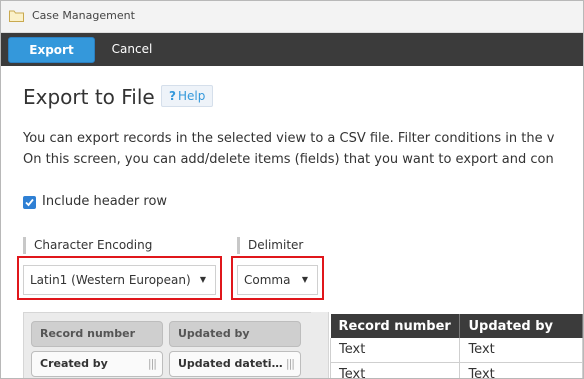  Describe the element at coordinates (51, 50) in the screenshot. I see `export-button: Export` at that location.